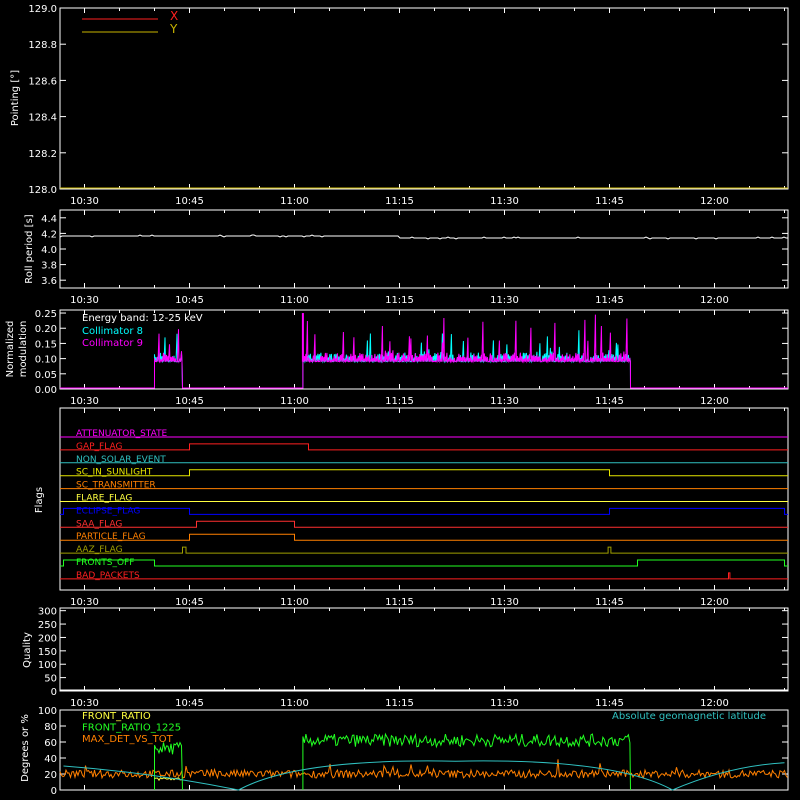 This screenshot has width=800, height=800. What do you see at coordinates (46, 390) in the screenshot?
I see `modulation-ytick-label: 0.00` at bounding box center [46, 390].